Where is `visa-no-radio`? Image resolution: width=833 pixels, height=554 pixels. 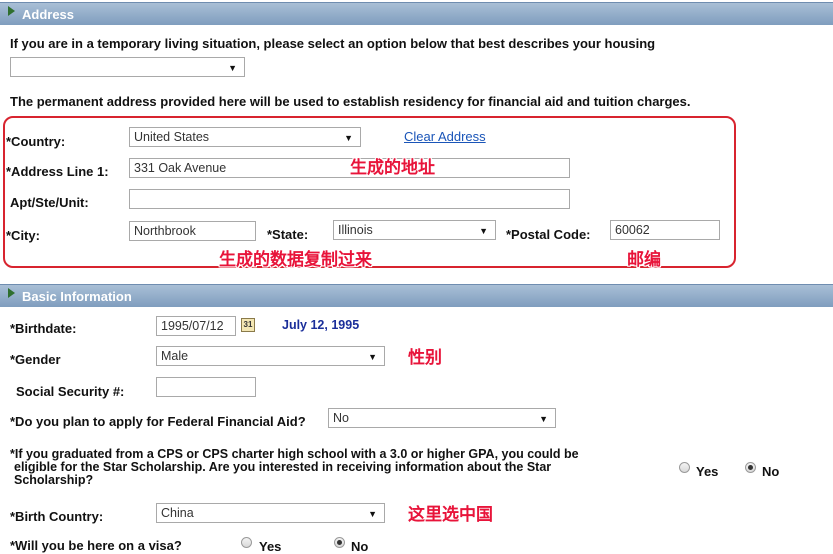
visa-no-radio is located at coordinates (339, 542).